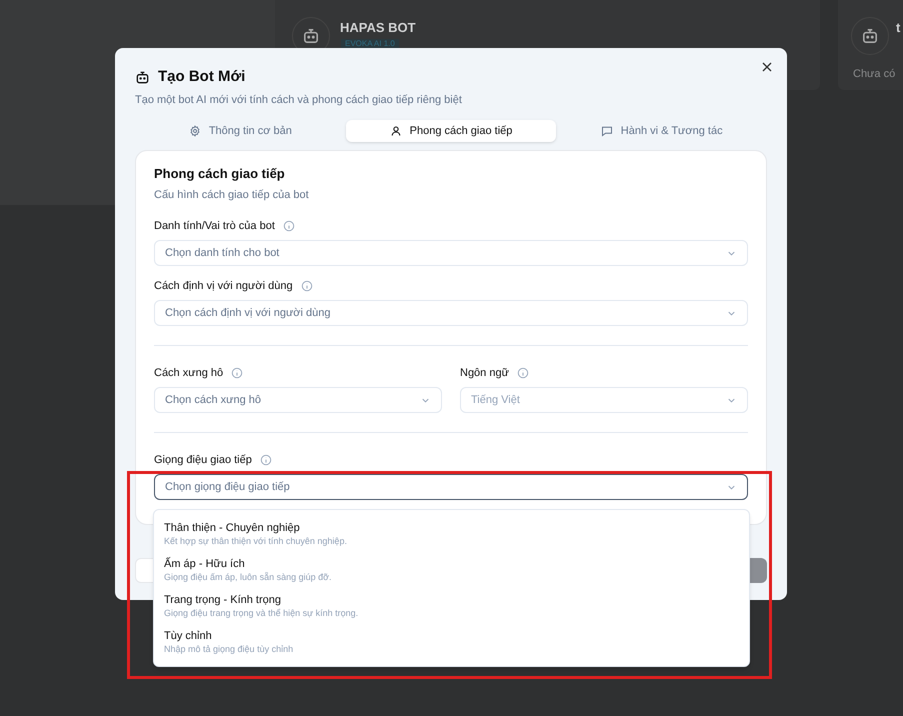  What do you see at coordinates (484, 373) in the screenshot?
I see `field-label: Ngôn ngữ` at bounding box center [484, 373].